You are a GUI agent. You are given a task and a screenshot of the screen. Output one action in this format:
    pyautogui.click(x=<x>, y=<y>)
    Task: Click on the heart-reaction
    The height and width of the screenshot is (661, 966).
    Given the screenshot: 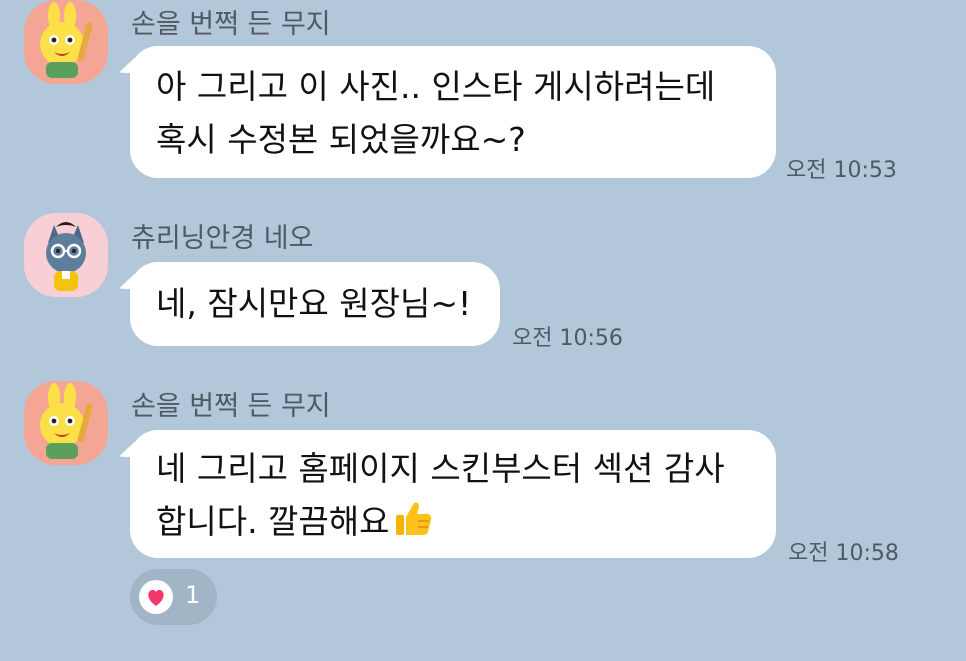 What is the action you would take?
    pyautogui.click(x=156, y=597)
    